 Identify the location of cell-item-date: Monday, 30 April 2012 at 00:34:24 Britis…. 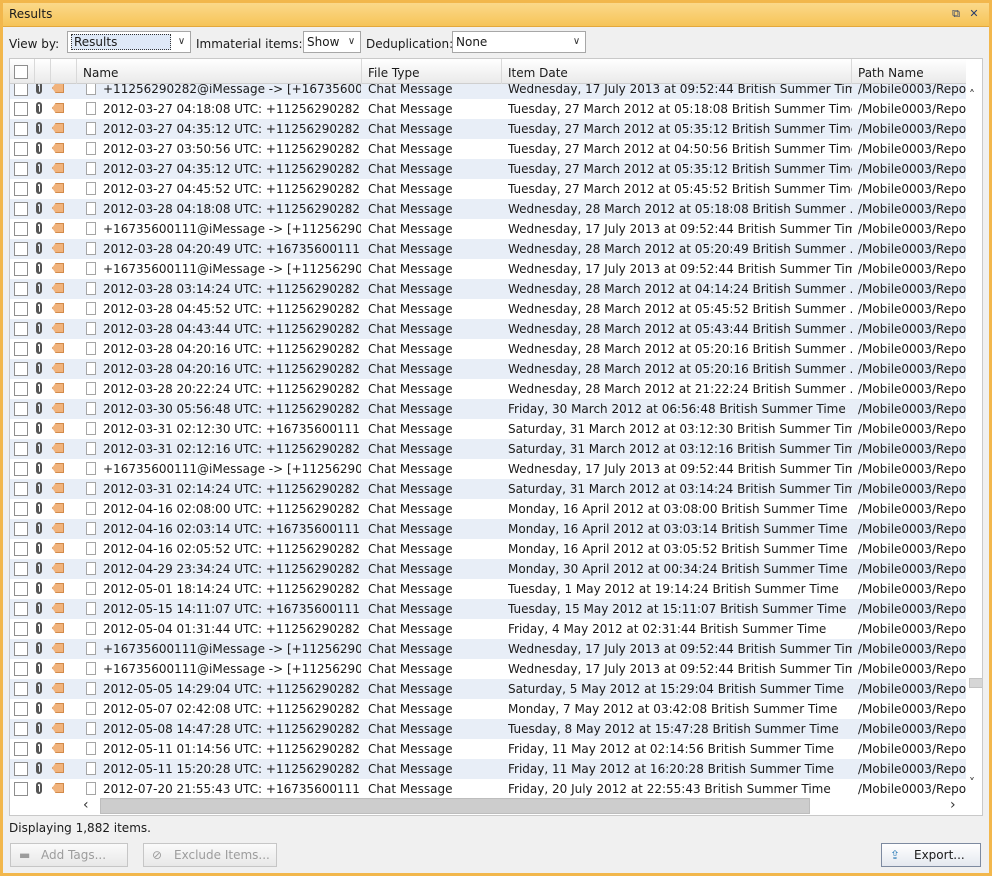
(678, 569).